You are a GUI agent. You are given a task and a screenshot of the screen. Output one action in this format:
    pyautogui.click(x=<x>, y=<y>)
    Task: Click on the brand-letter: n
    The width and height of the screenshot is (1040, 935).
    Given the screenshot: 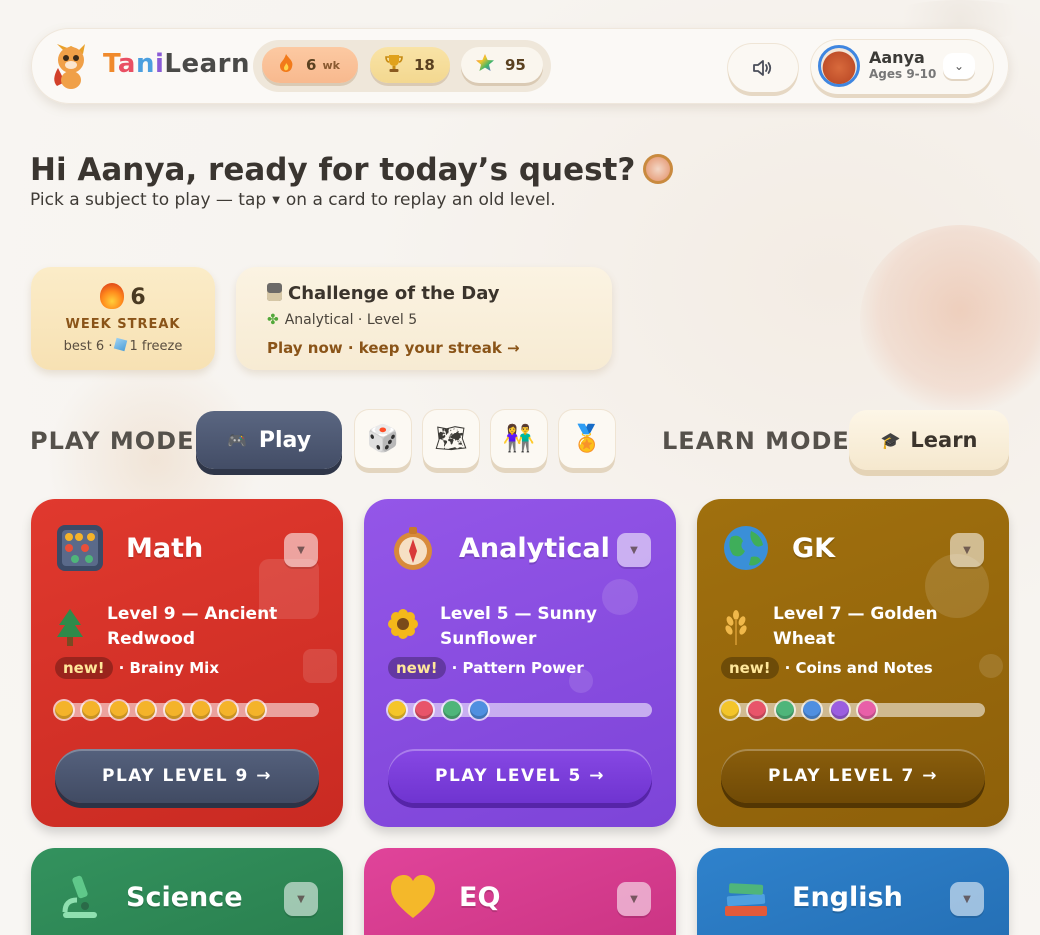 What is the action you would take?
    pyautogui.click(x=145, y=64)
    